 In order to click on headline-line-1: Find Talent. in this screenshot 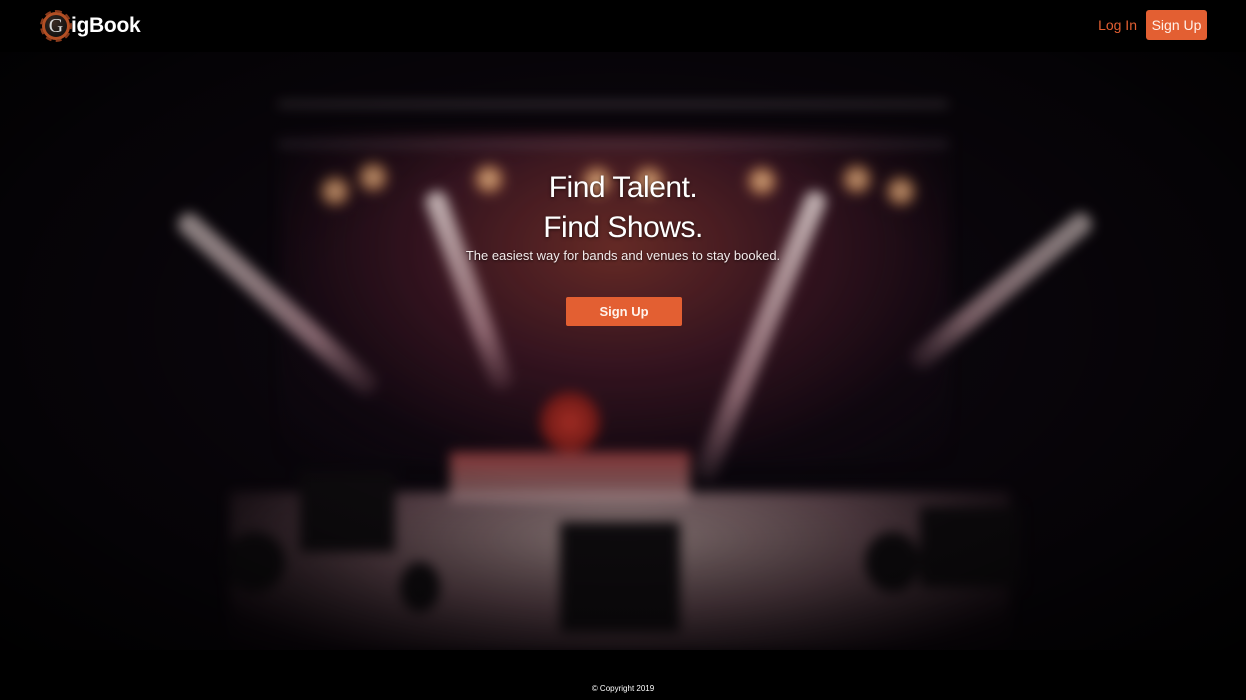, I will do `click(623, 187)`.